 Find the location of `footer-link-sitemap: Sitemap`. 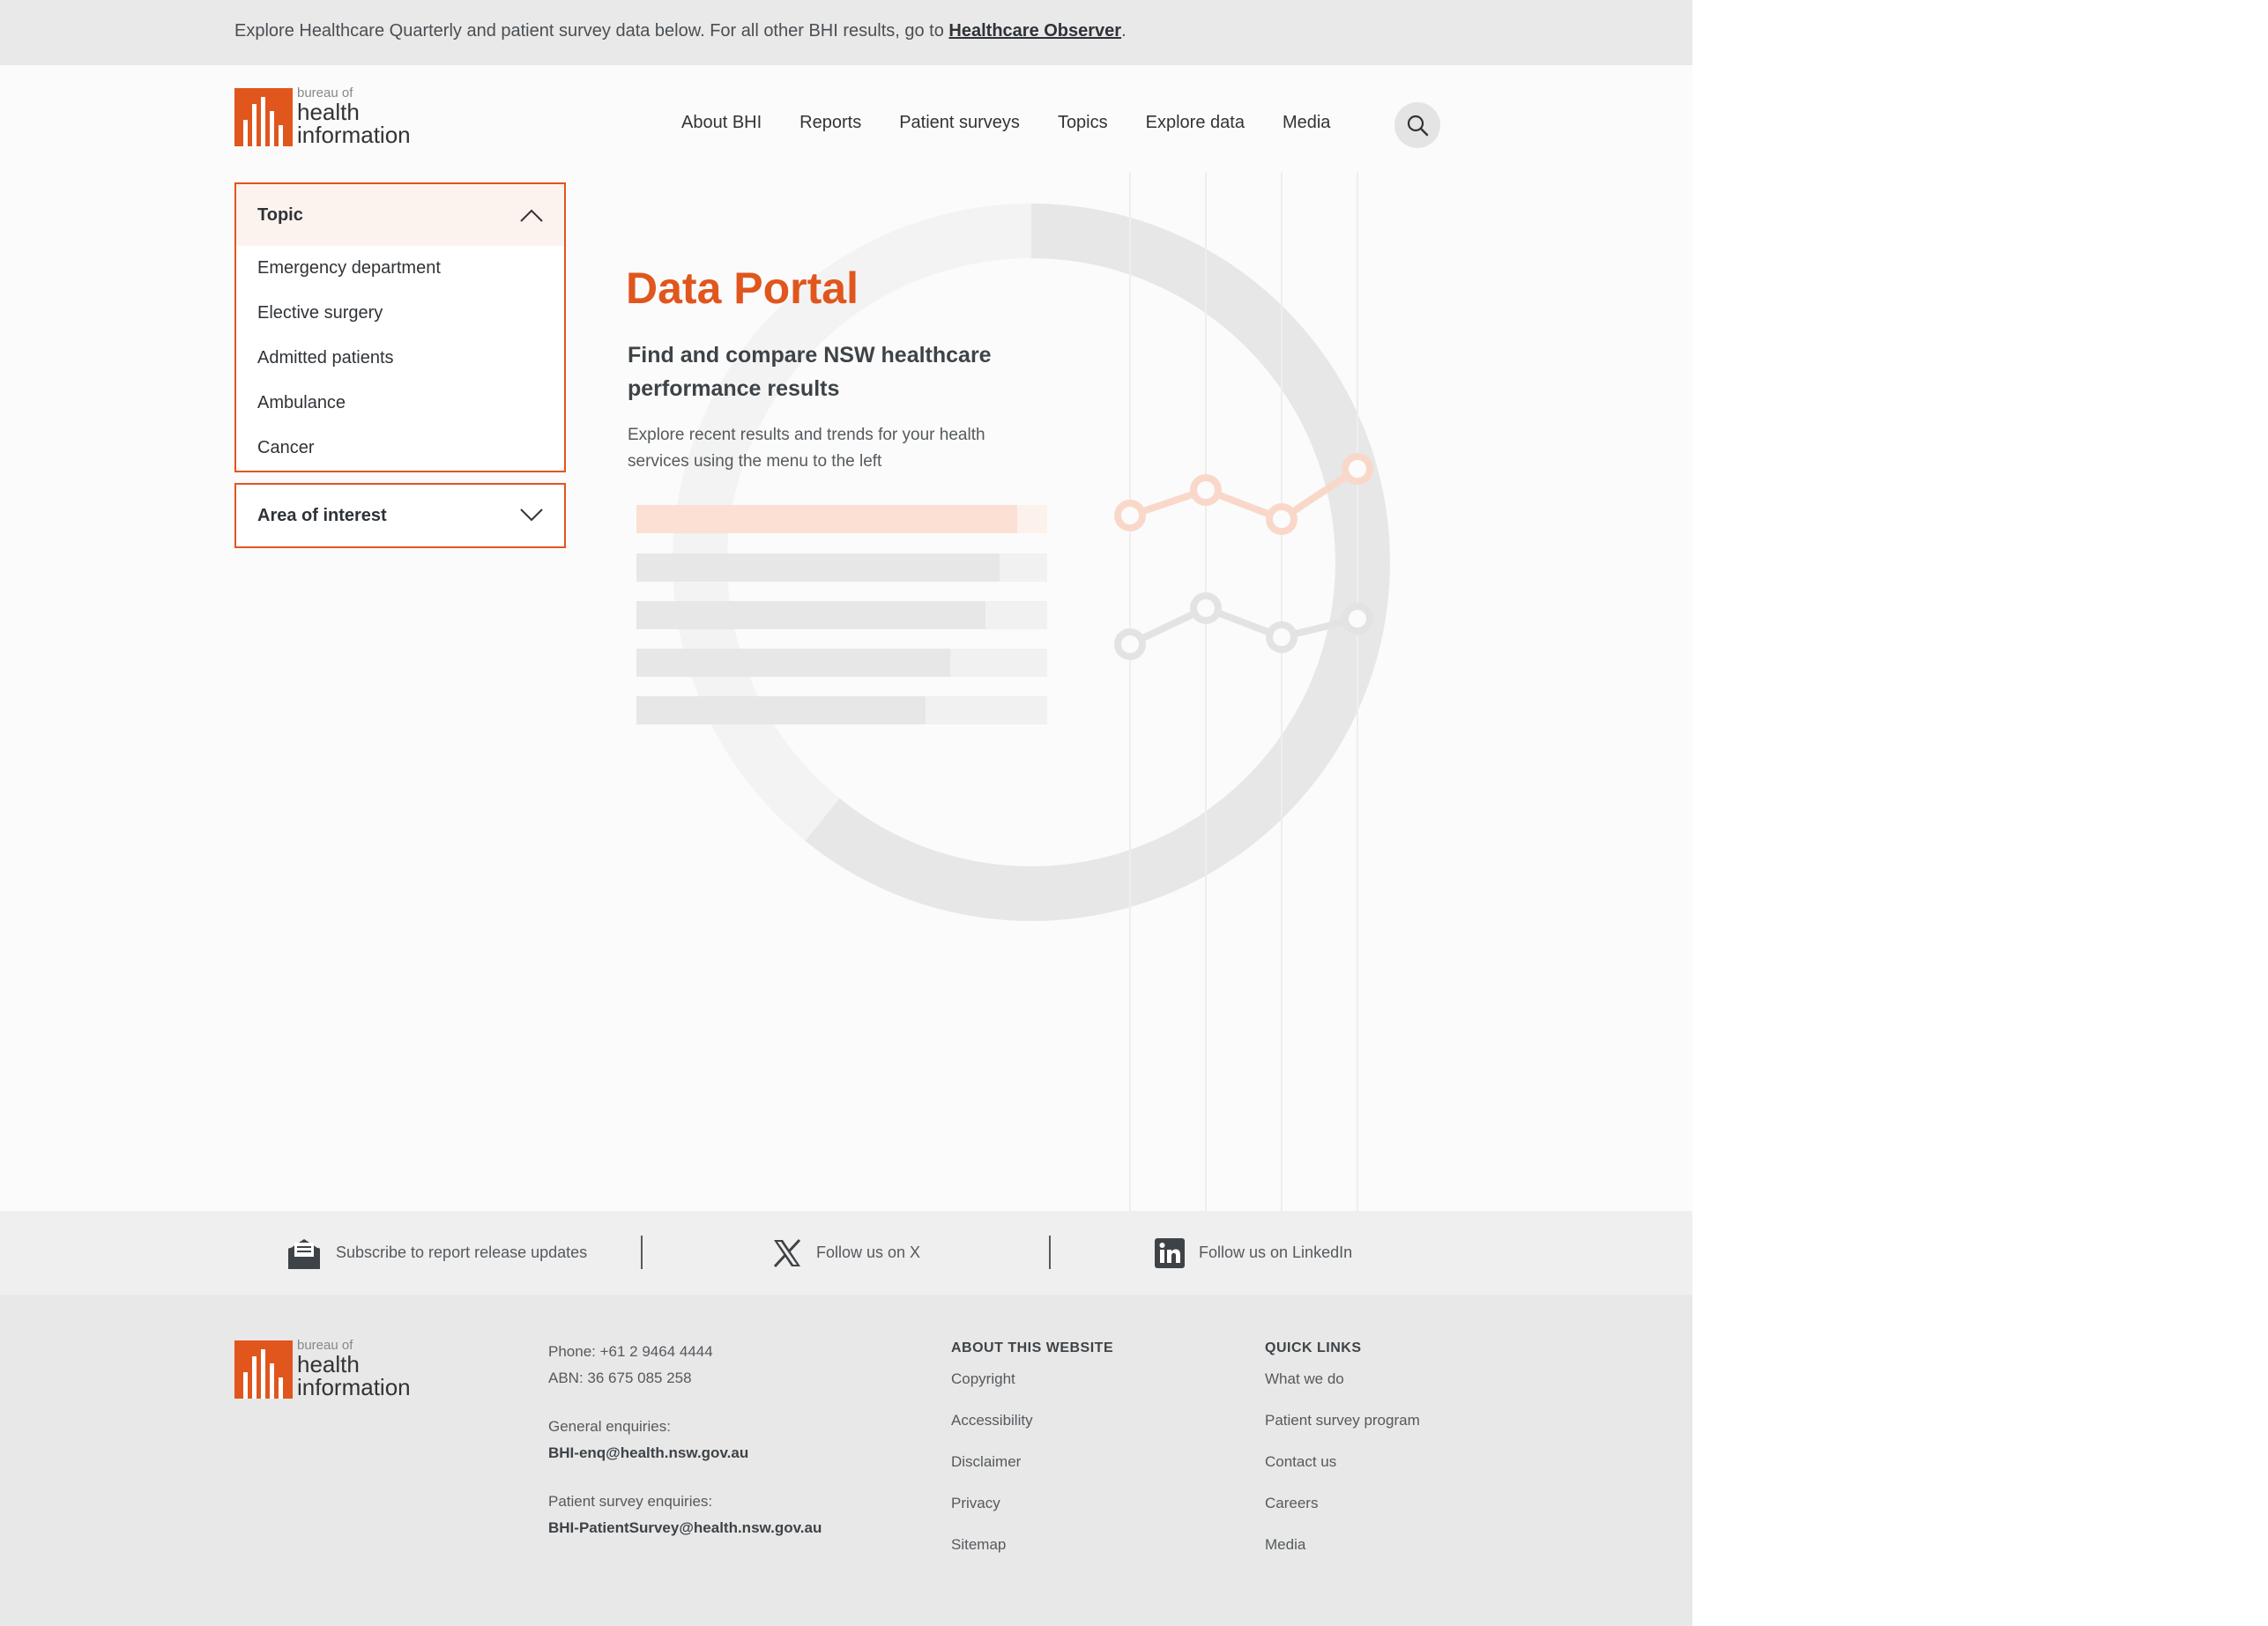

footer-link-sitemap: Sitemap is located at coordinates (1032, 1553).